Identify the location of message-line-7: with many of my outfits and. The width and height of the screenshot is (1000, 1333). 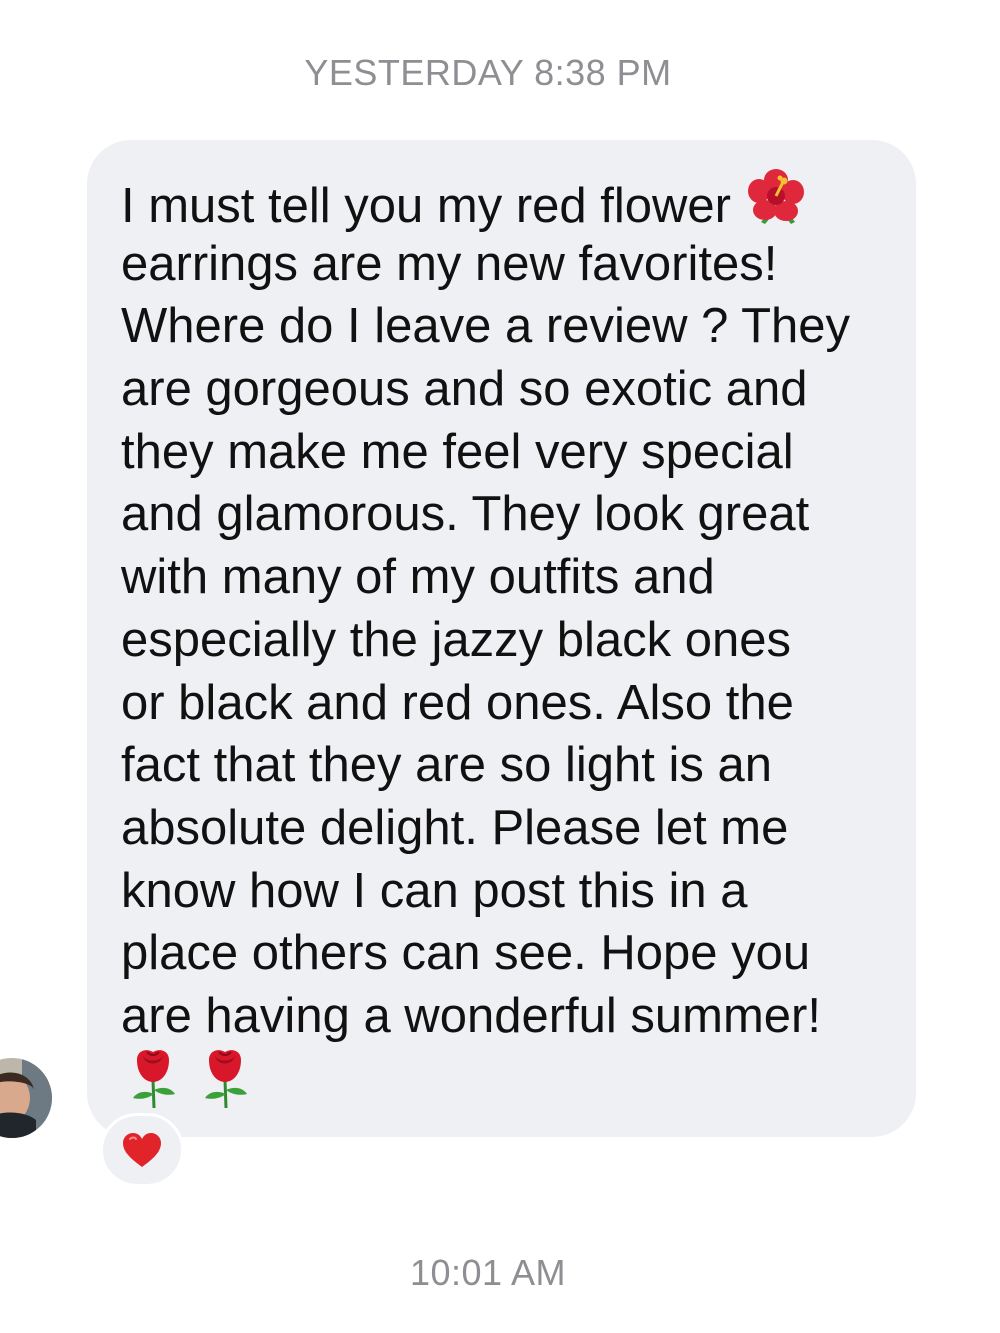
(418, 577).